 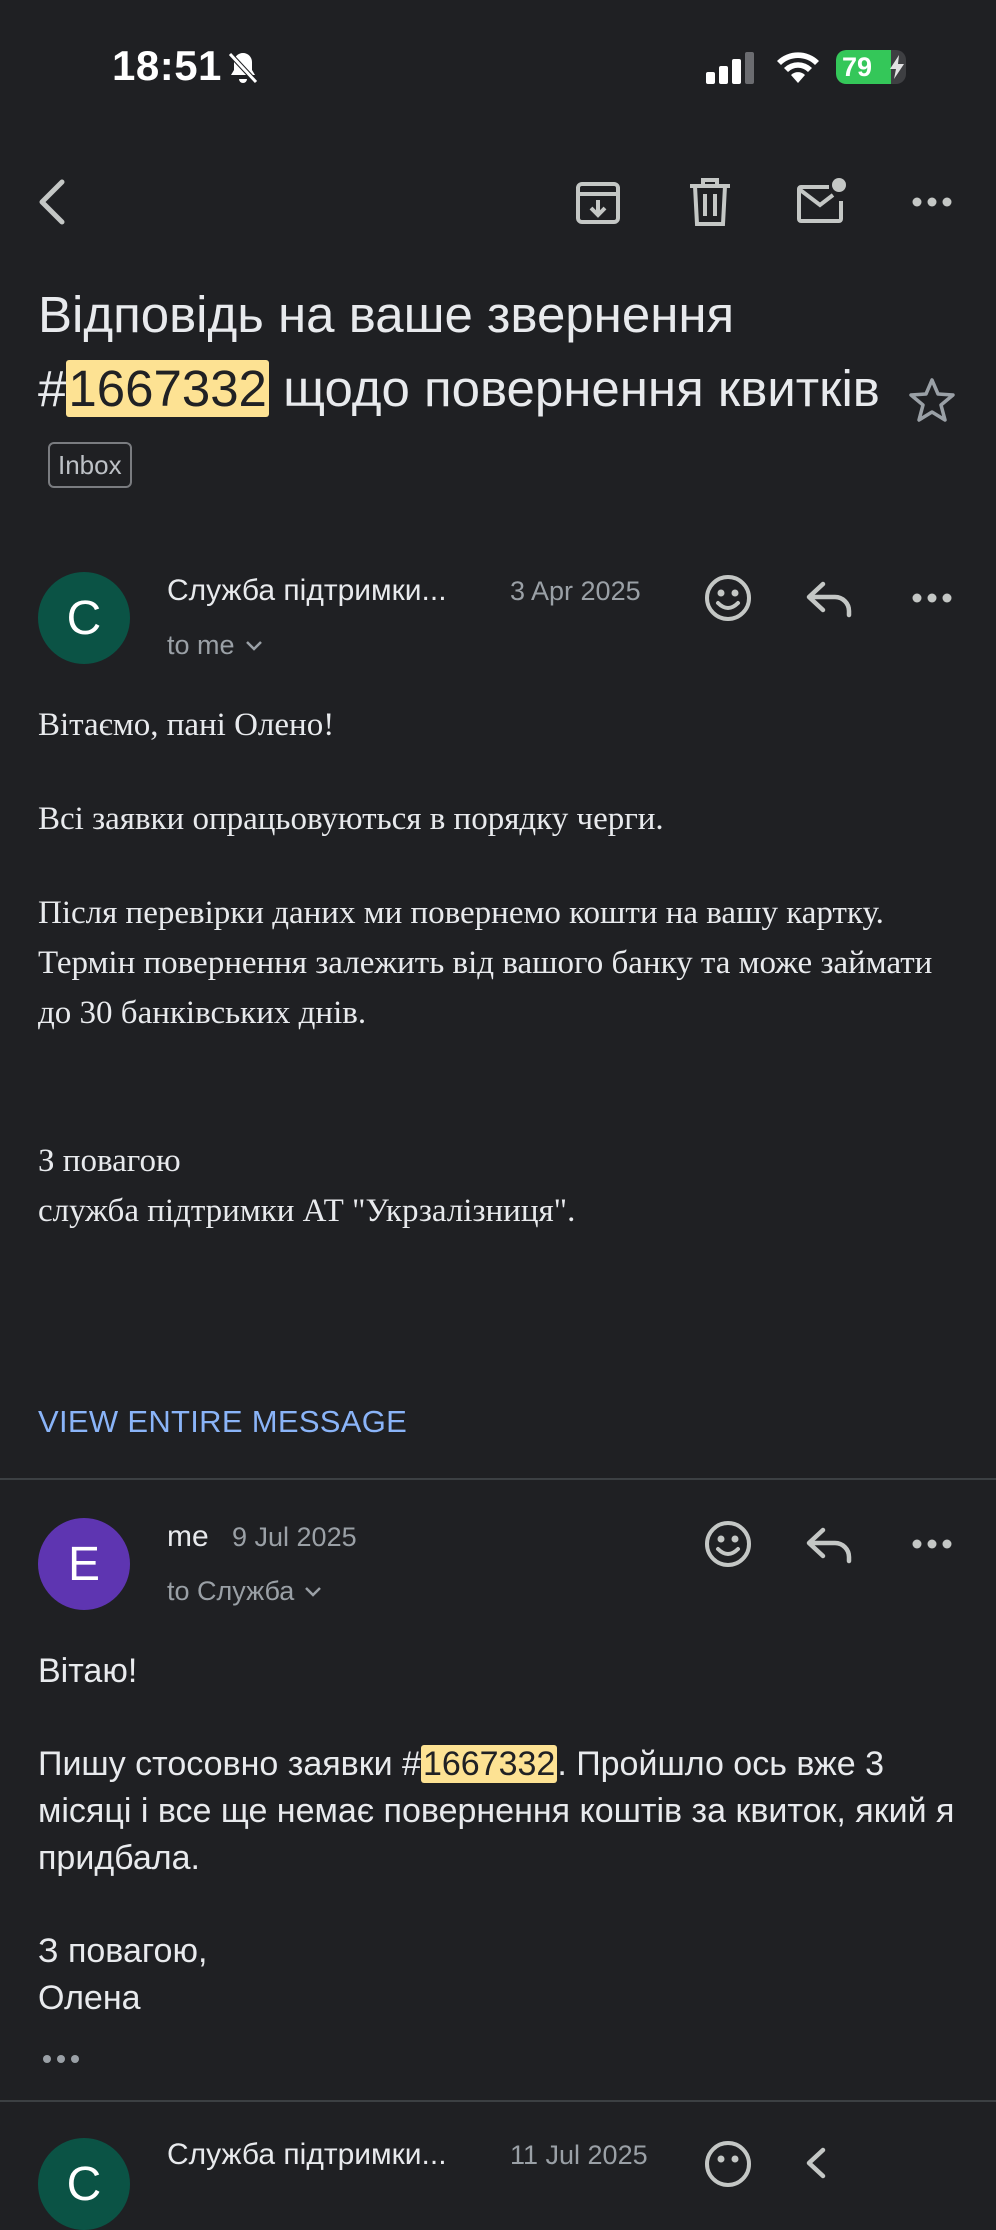 I want to click on sender-avatar: E, so click(x=84, y=1564).